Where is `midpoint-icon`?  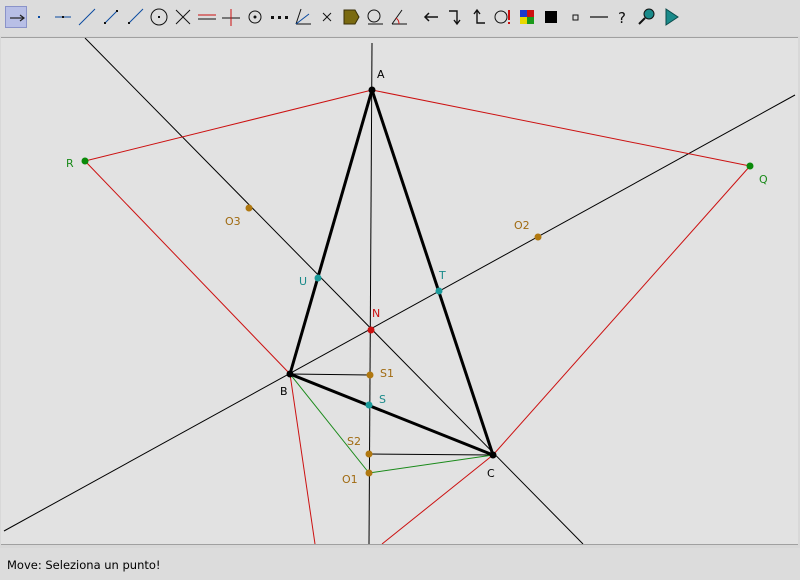 midpoint-icon is located at coordinates (279, 17).